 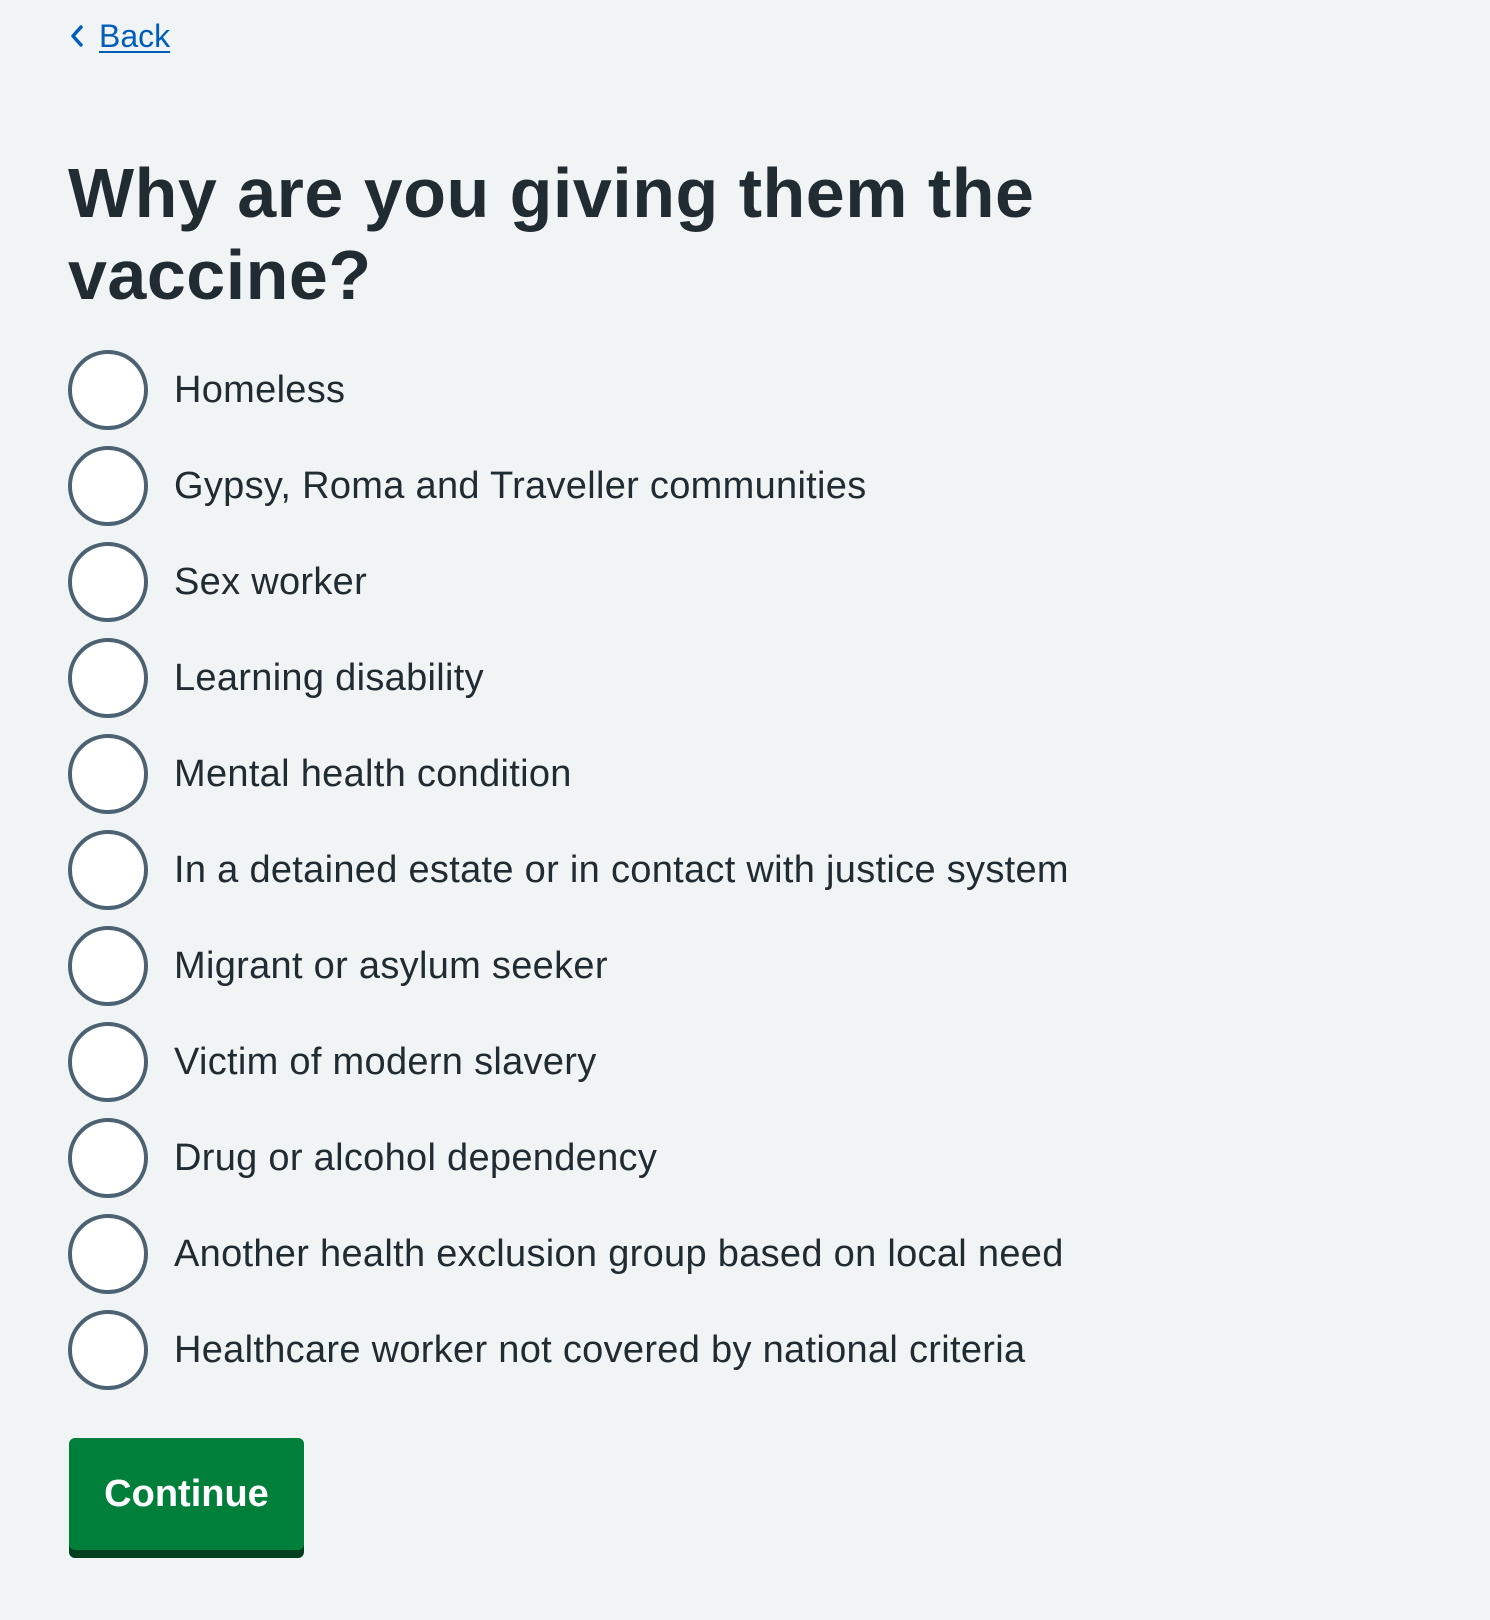 I want to click on chevron-left-icon, so click(x=77, y=36).